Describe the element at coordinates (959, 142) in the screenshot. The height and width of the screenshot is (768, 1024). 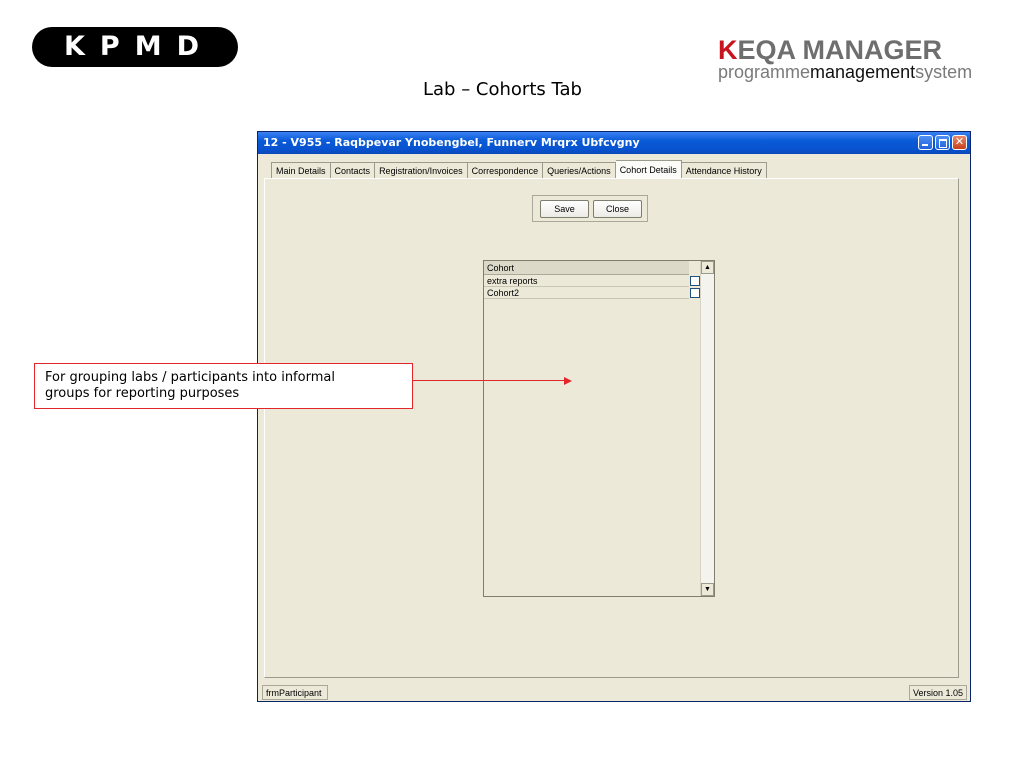
I see `close-icon: ✕` at that location.